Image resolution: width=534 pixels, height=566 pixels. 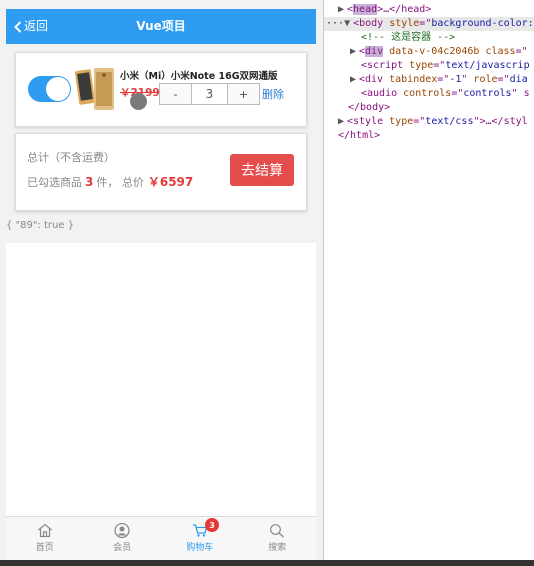 I want to click on dom-node-body-close: </body>, so click(x=429, y=108).